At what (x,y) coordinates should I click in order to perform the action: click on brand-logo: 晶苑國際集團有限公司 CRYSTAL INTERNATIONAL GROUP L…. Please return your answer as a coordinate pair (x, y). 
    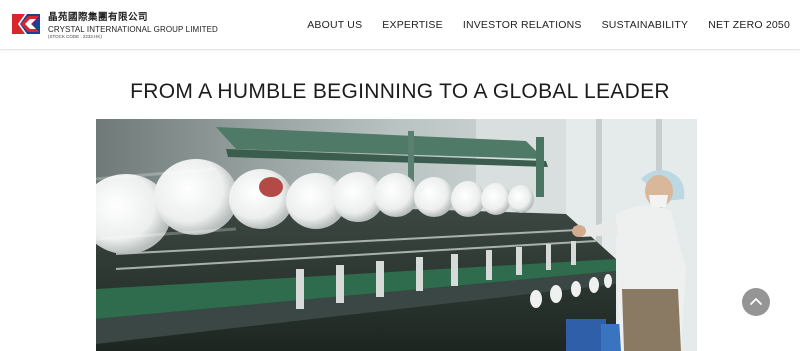
    Looking at the image, I should click on (115, 27).